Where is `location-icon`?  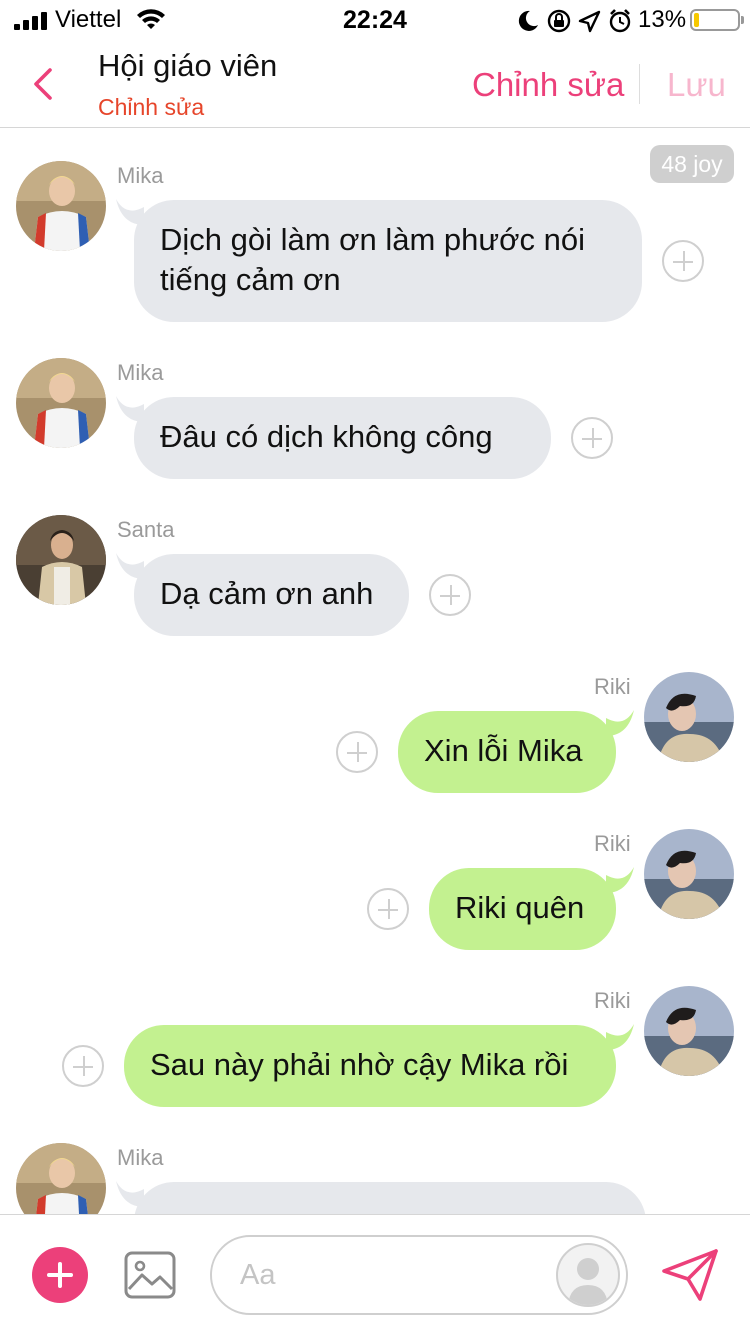 location-icon is located at coordinates (589, 21).